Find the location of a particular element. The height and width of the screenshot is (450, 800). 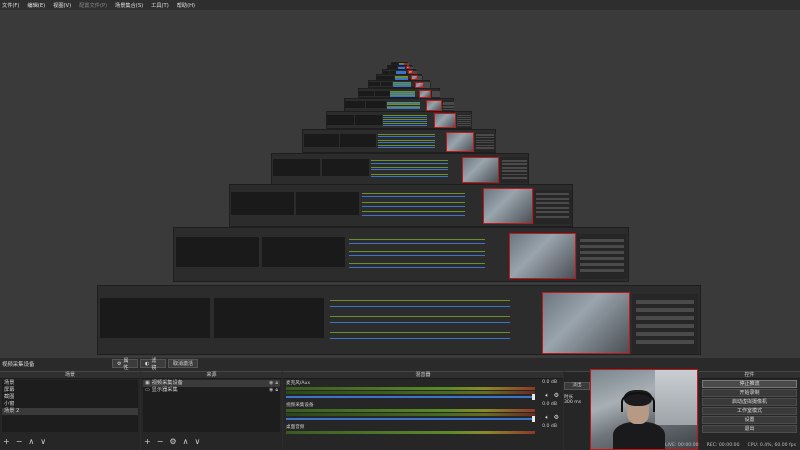

menu-file: 文件(F) is located at coordinates (10, 5).